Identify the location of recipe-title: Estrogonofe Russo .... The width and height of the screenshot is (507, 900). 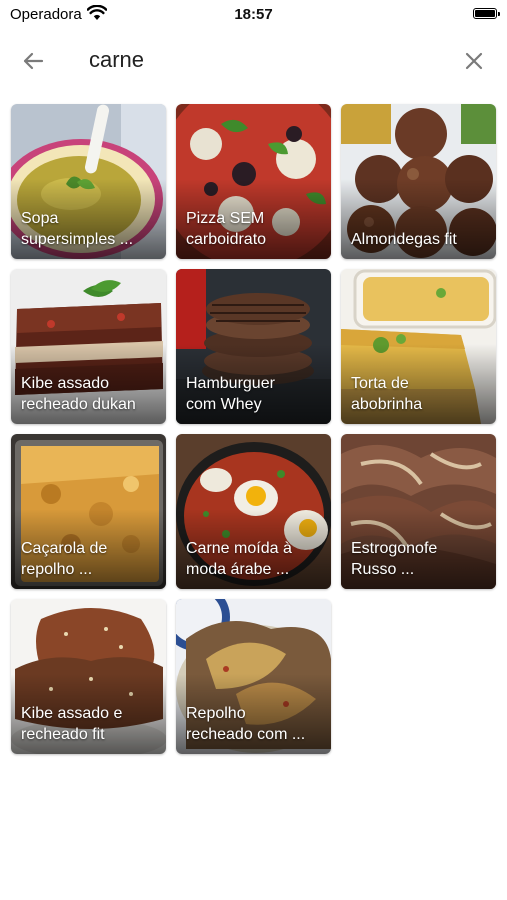
(394, 559).